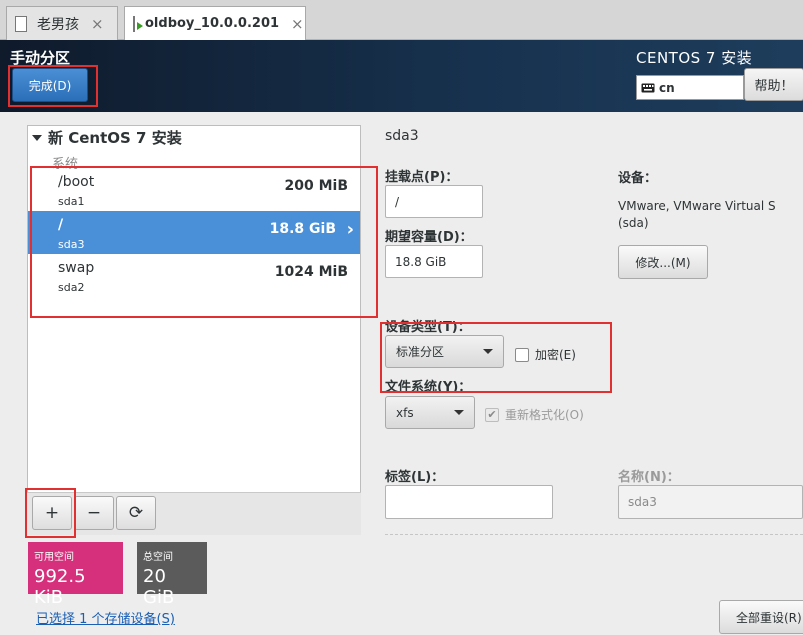 Image resolution: width=803 pixels, height=635 pixels. What do you see at coordinates (638, 178) in the screenshot?
I see `device-label: 设备：` at bounding box center [638, 178].